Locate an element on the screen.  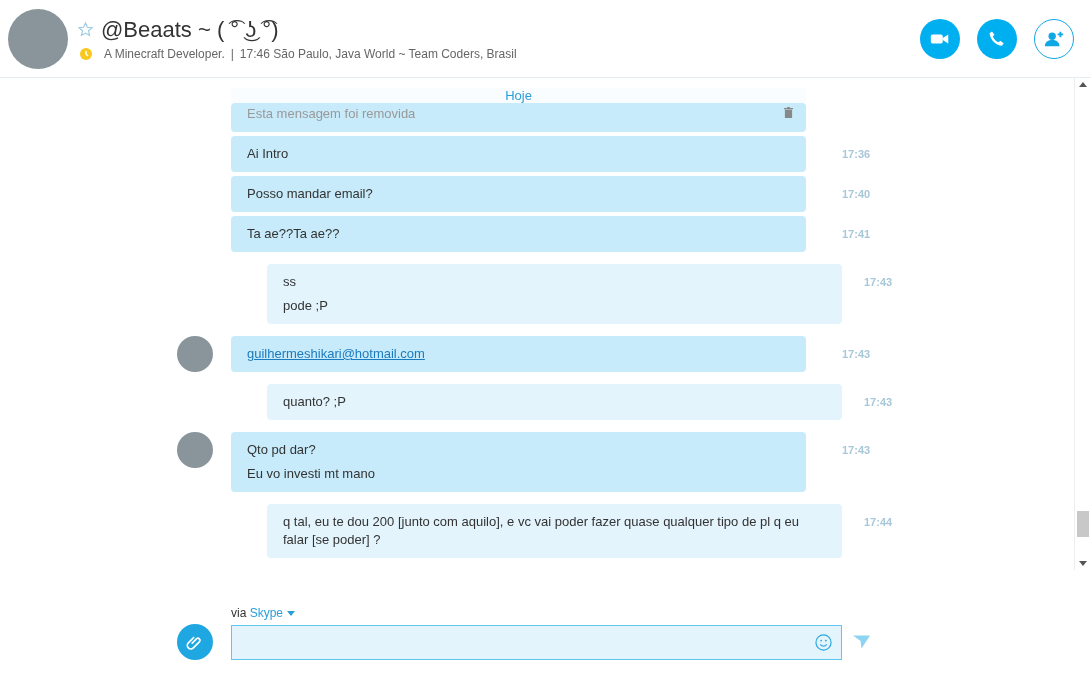
message-text: Ai Intro is located at coordinates (268, 154).